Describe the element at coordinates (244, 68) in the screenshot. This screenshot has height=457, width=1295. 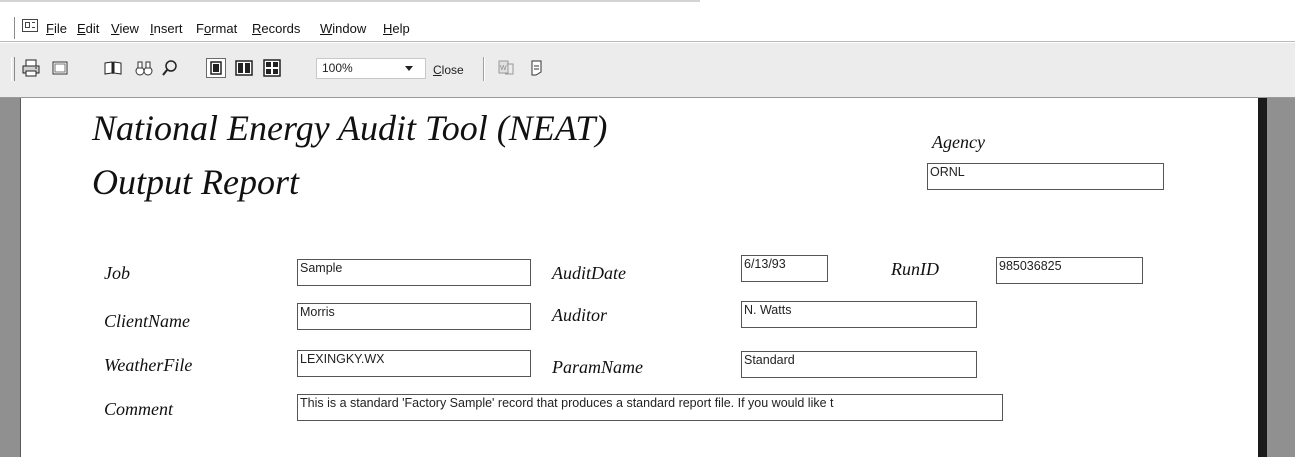
I see `two-pages-icon` at that location.